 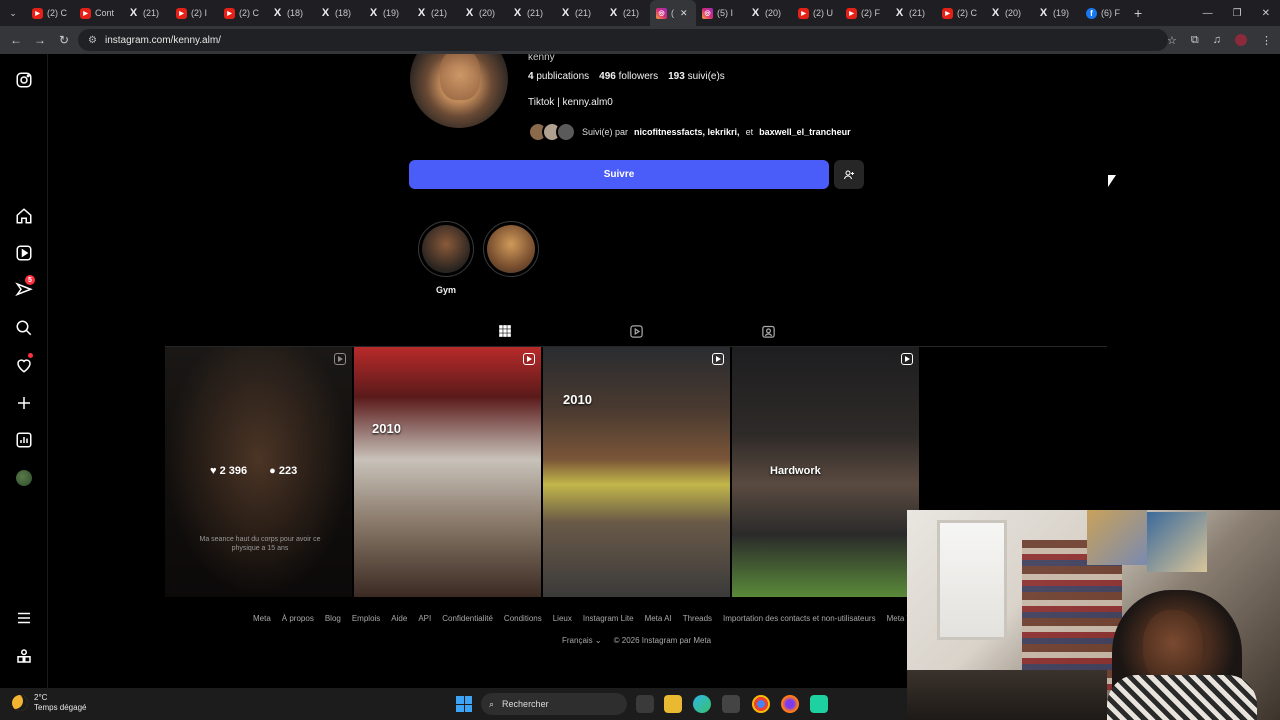 What do you see at coordinates (57, 13) in the screenshot?
I see `tab-label: (2) C` at bounding box center [57, 13].